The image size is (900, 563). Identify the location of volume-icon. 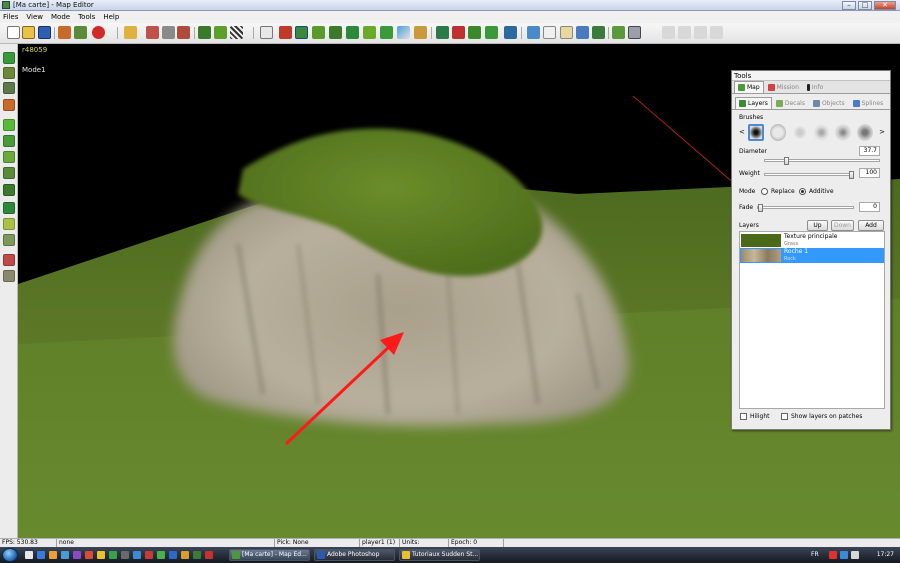
(855, 555).